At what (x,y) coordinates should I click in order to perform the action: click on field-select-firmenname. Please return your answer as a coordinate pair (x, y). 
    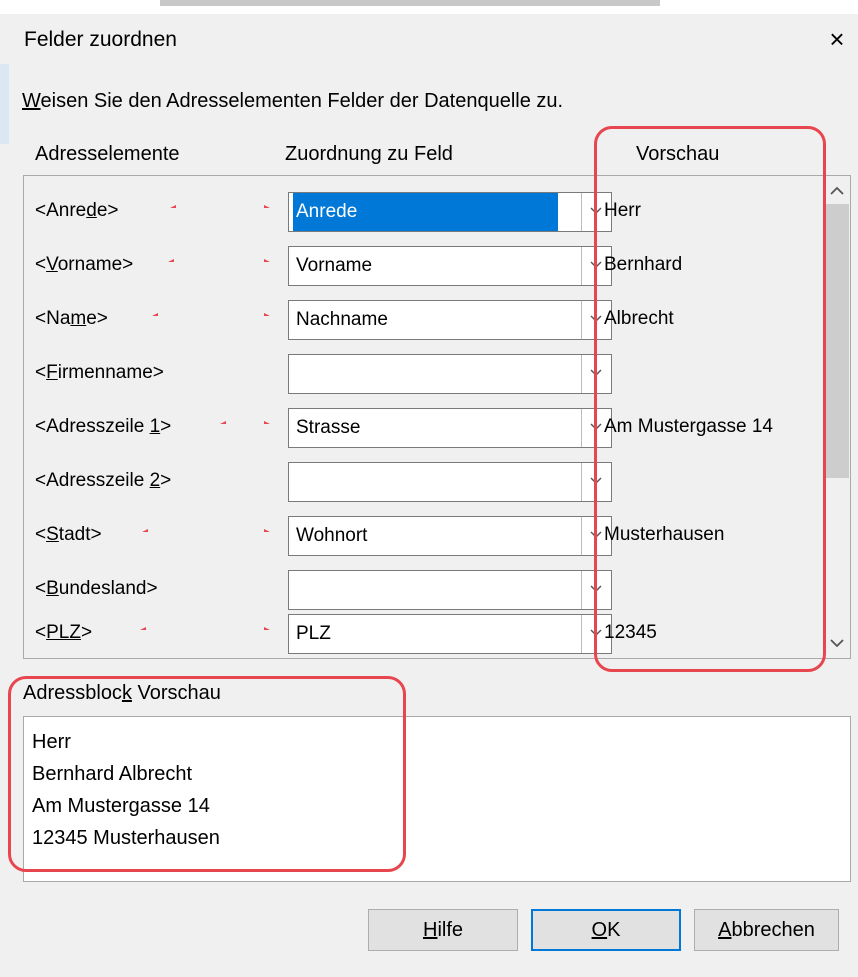
    Looking at the image, I should click on (450, 374).